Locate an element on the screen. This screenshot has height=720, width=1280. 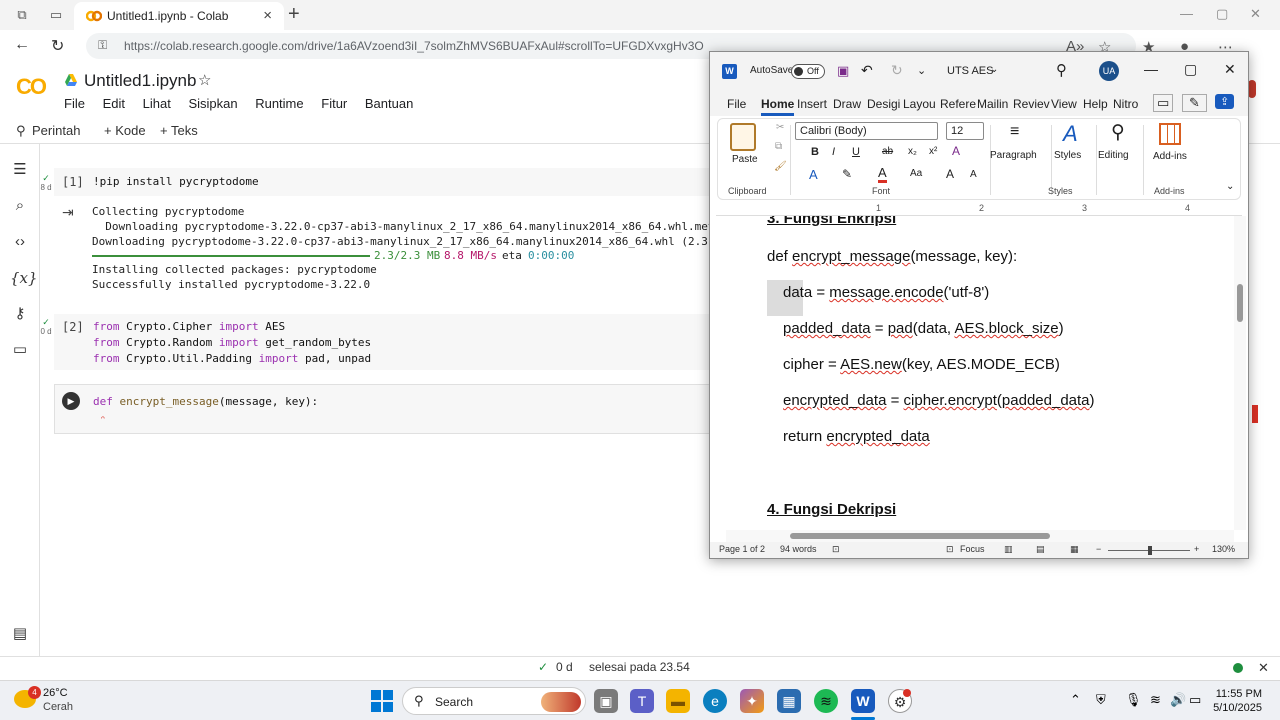
zoom-out-icon: − is located at coordinates (1098, 549).